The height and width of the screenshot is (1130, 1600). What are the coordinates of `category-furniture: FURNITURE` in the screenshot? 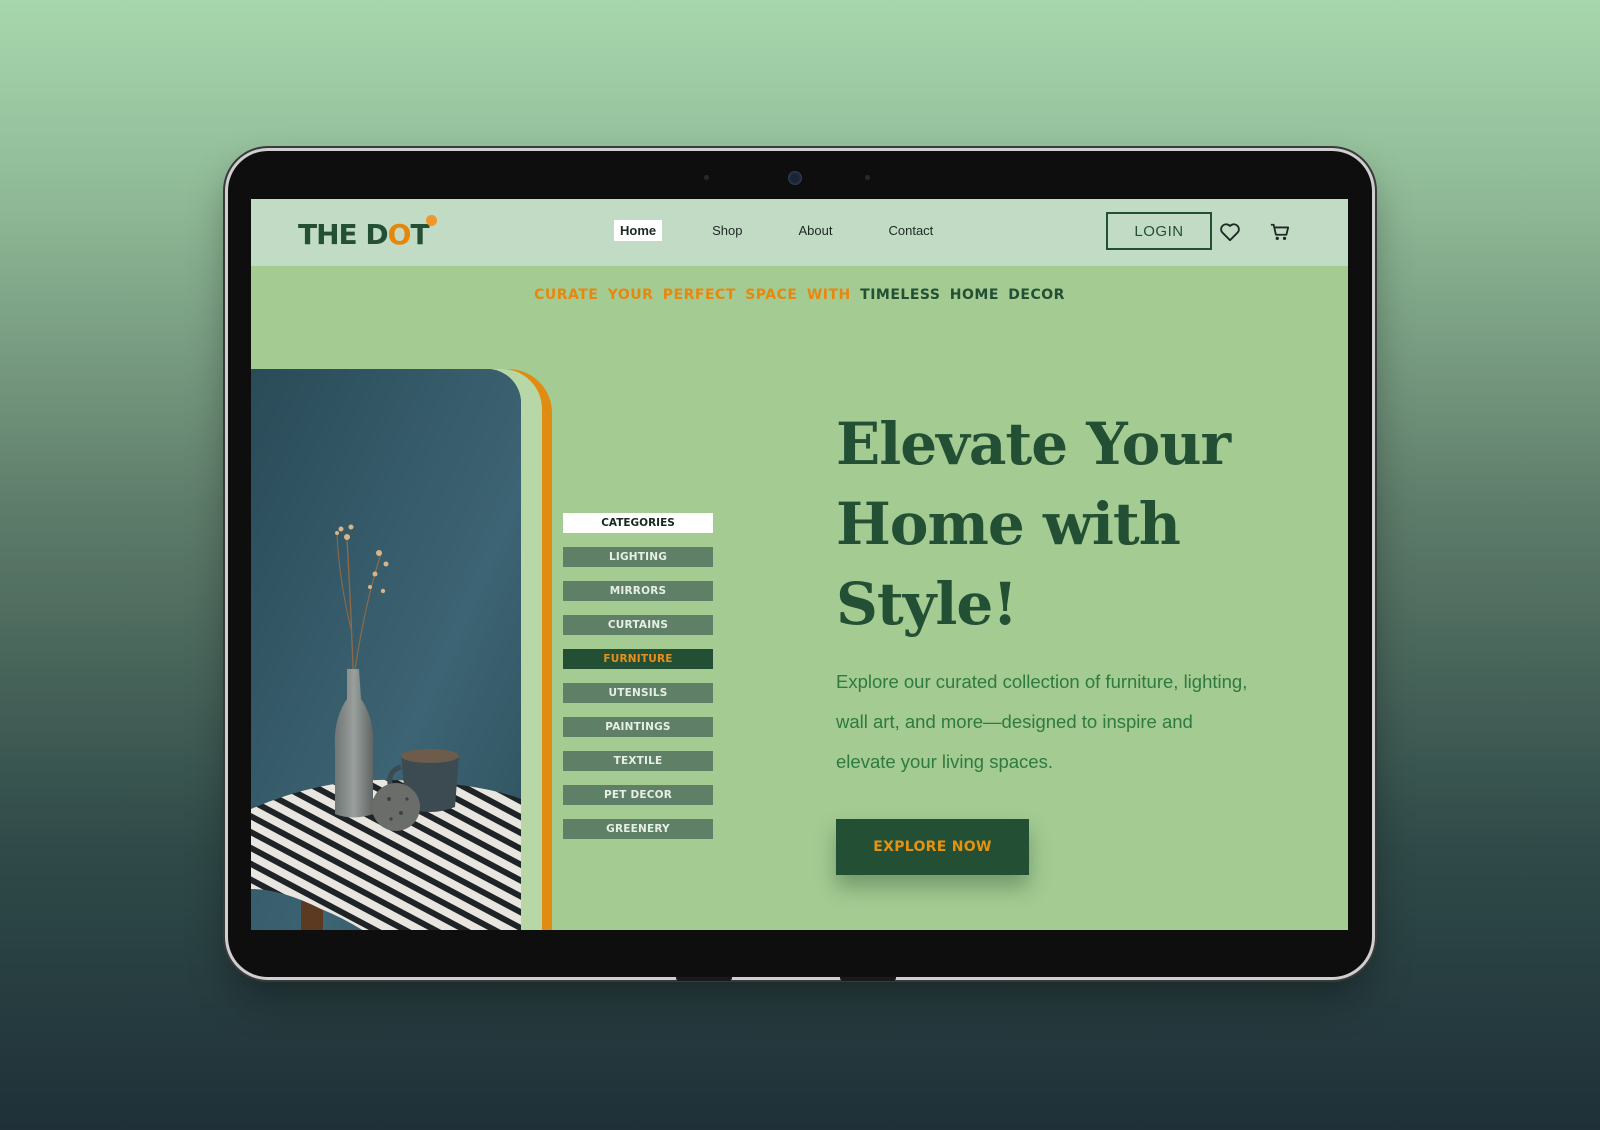 It's located at (638, 659).